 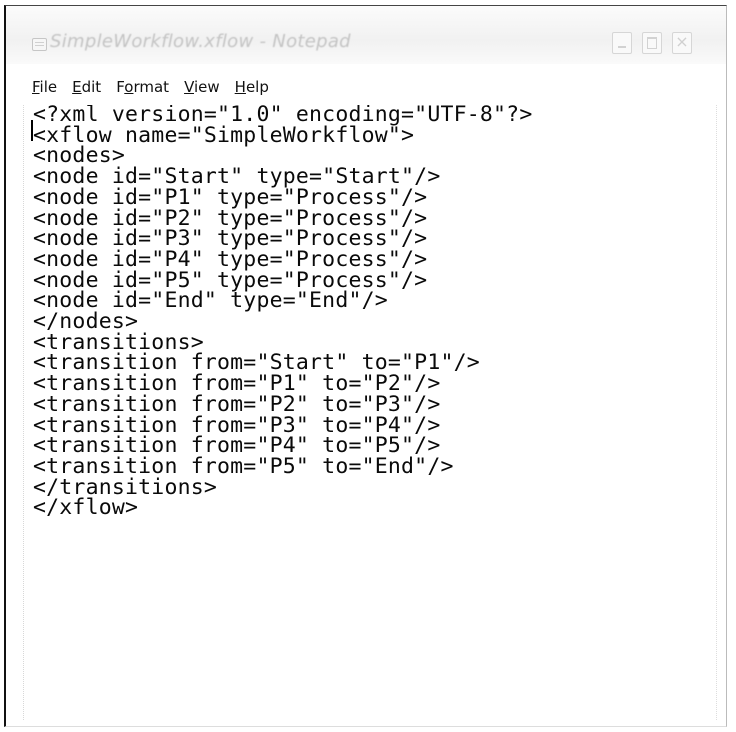 I want to click on menu-edit: Edit, so click(x=86, y=87).